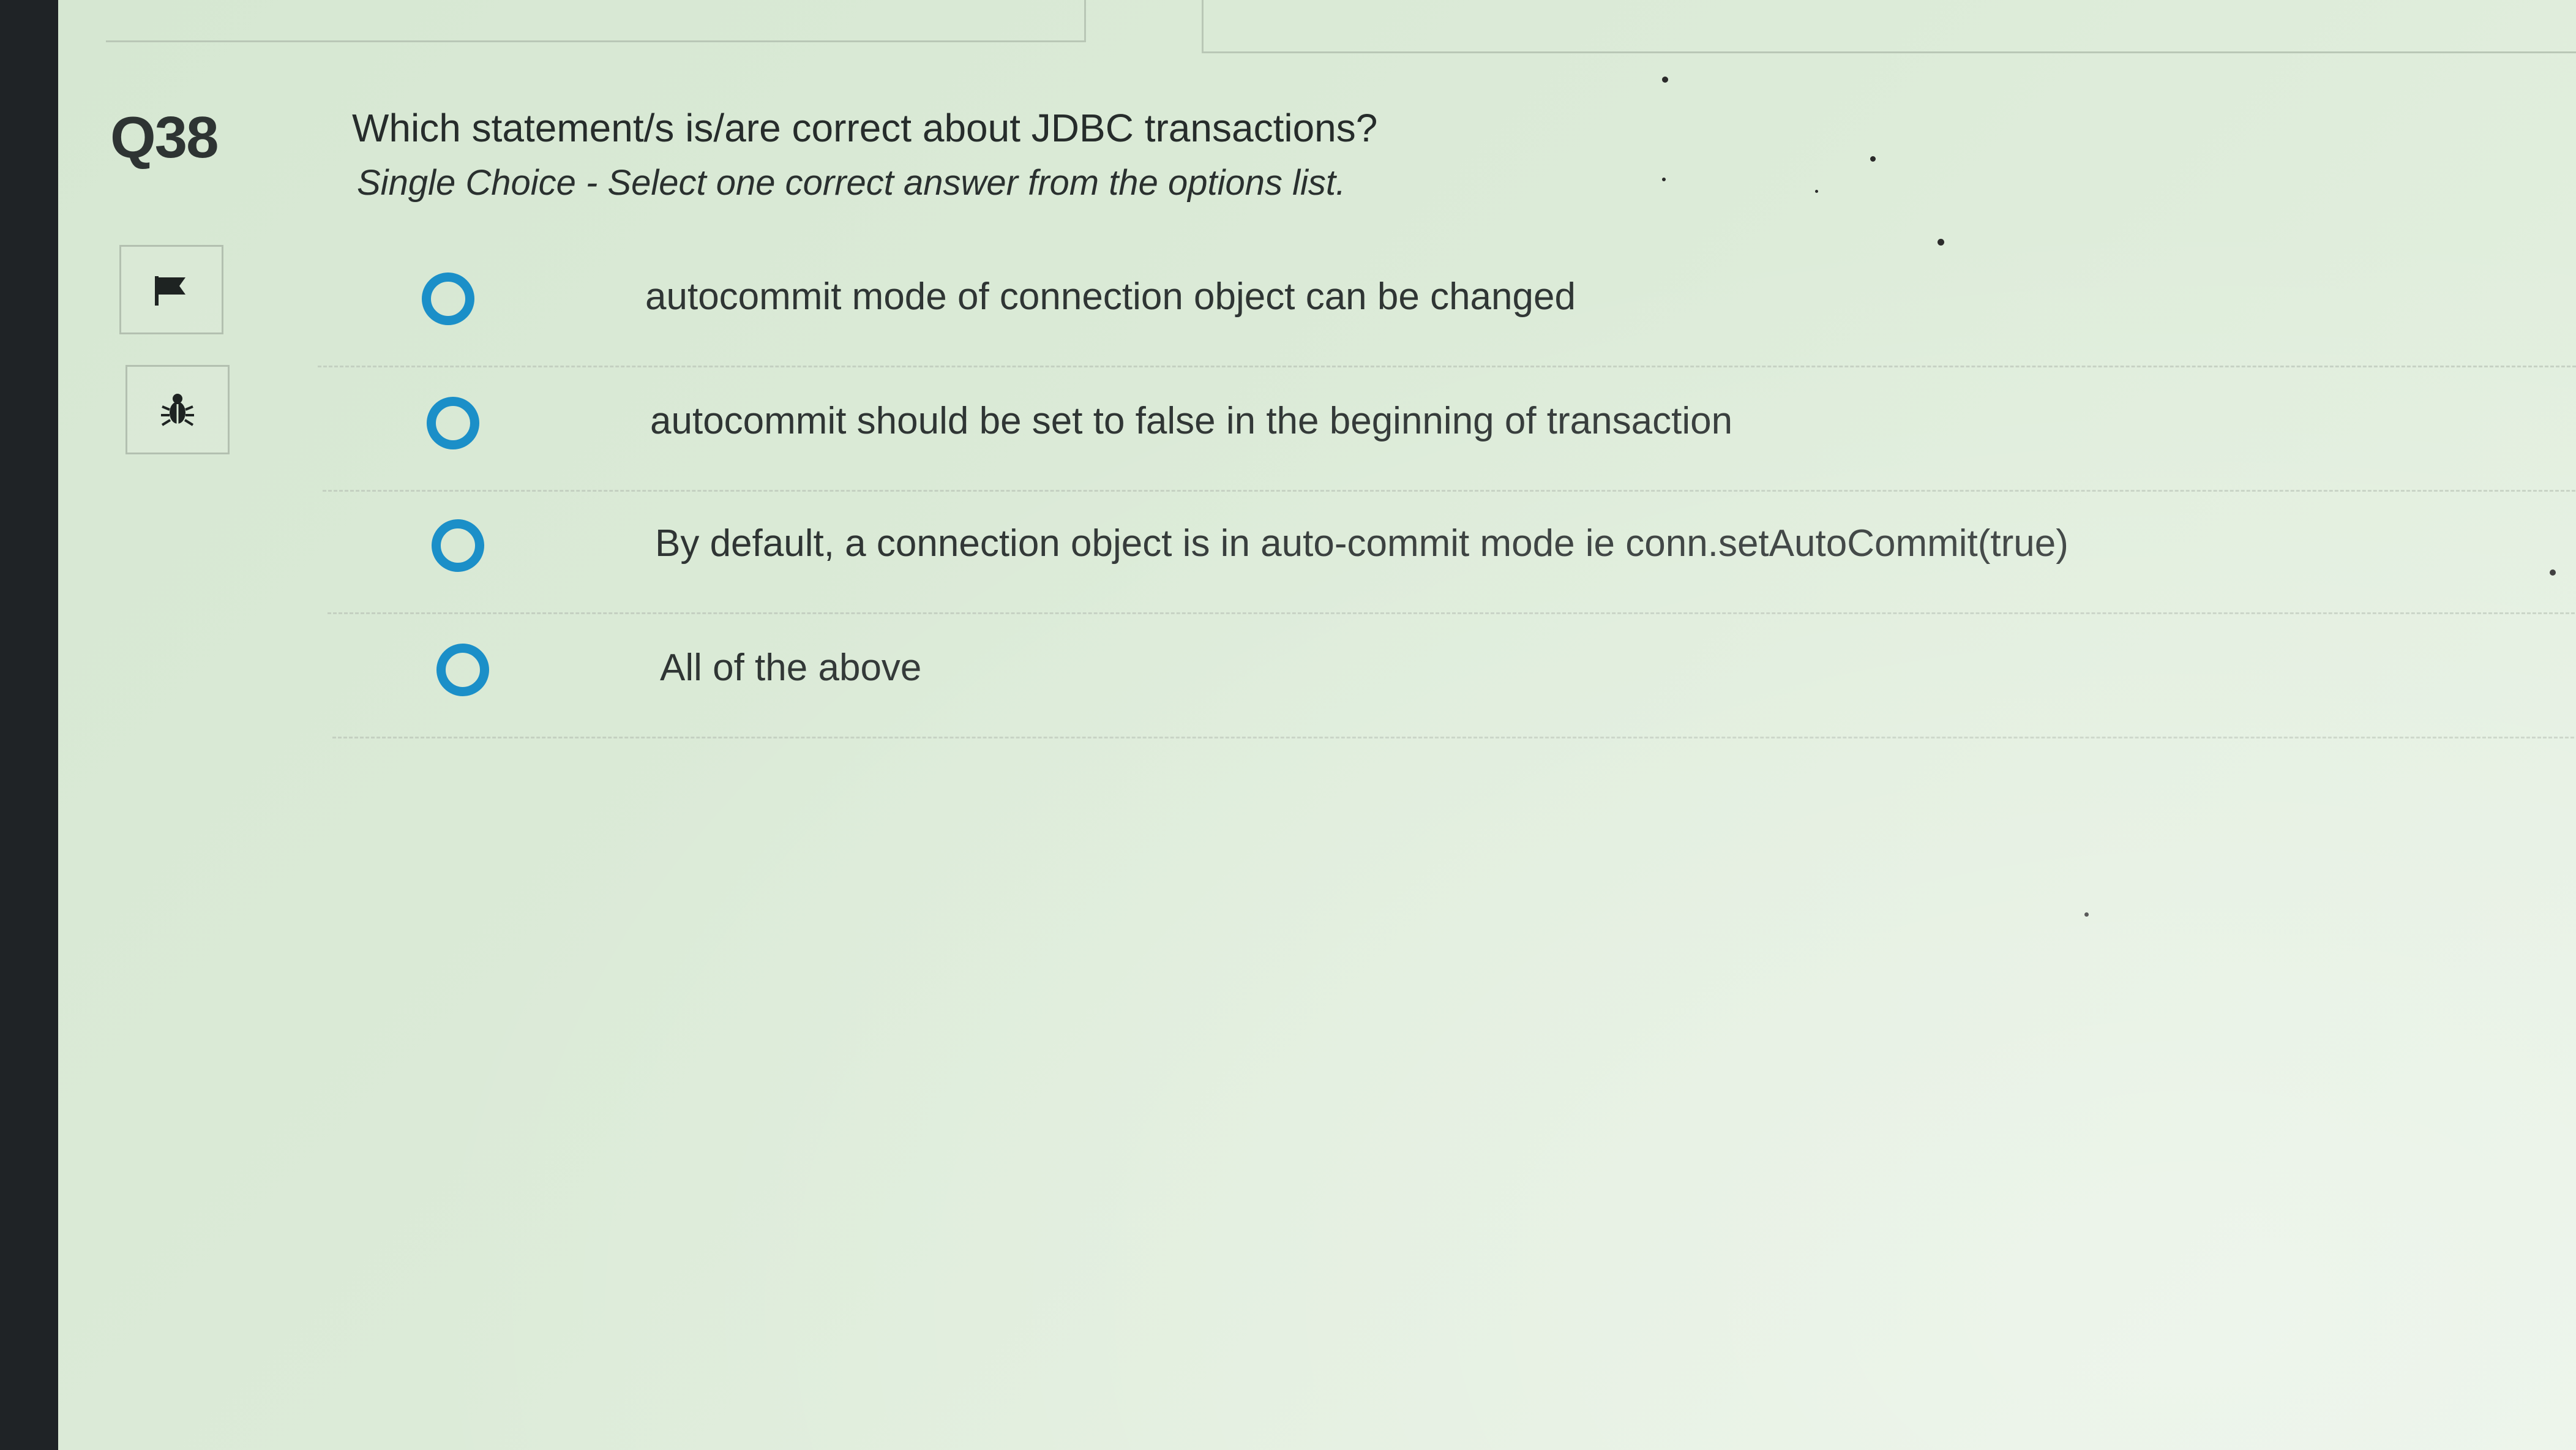 This screenshot has width=2576, height=1450. I want to click on flag-button, so click(171, 289).